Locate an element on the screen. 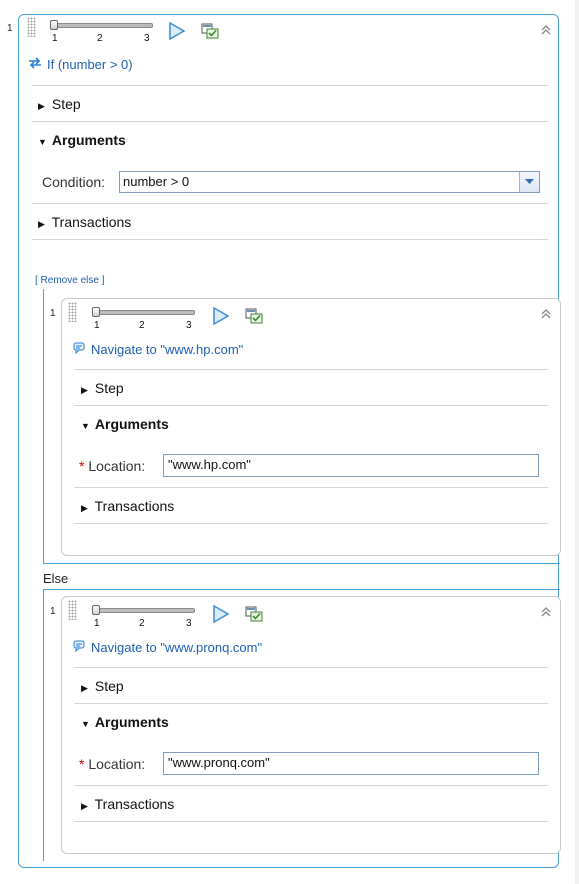 Image resolution: width=579 pixels, height=884 pixels. step-description: Navigate to "www.pronq.com" is located at coordinates (167, 647).